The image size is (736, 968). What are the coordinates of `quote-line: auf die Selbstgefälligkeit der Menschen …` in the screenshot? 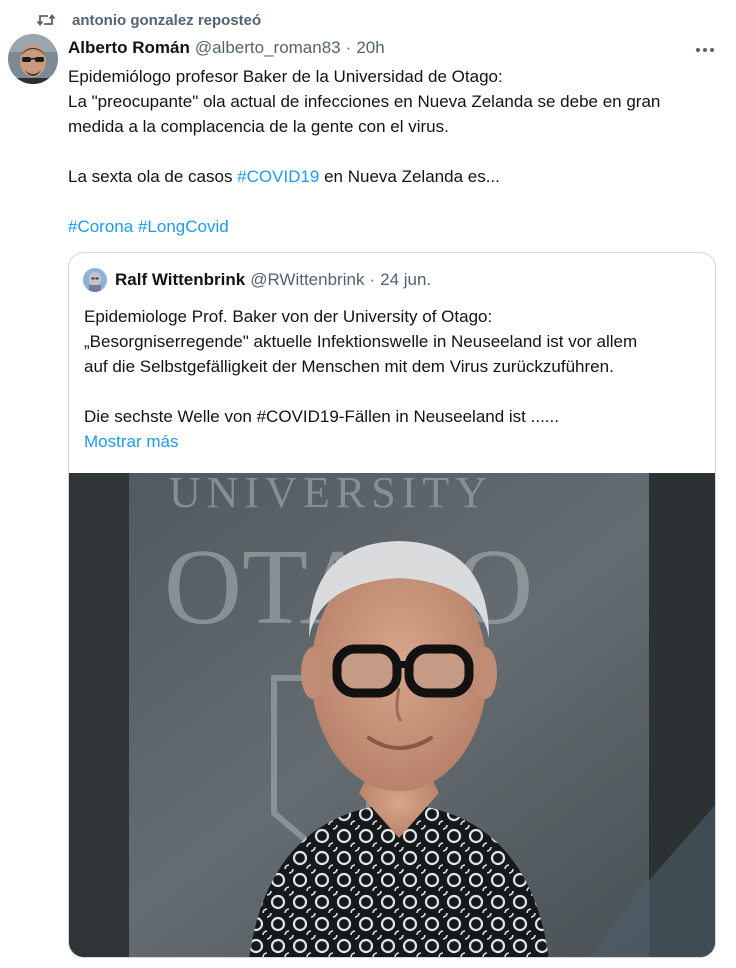 It's located at (349, 366).